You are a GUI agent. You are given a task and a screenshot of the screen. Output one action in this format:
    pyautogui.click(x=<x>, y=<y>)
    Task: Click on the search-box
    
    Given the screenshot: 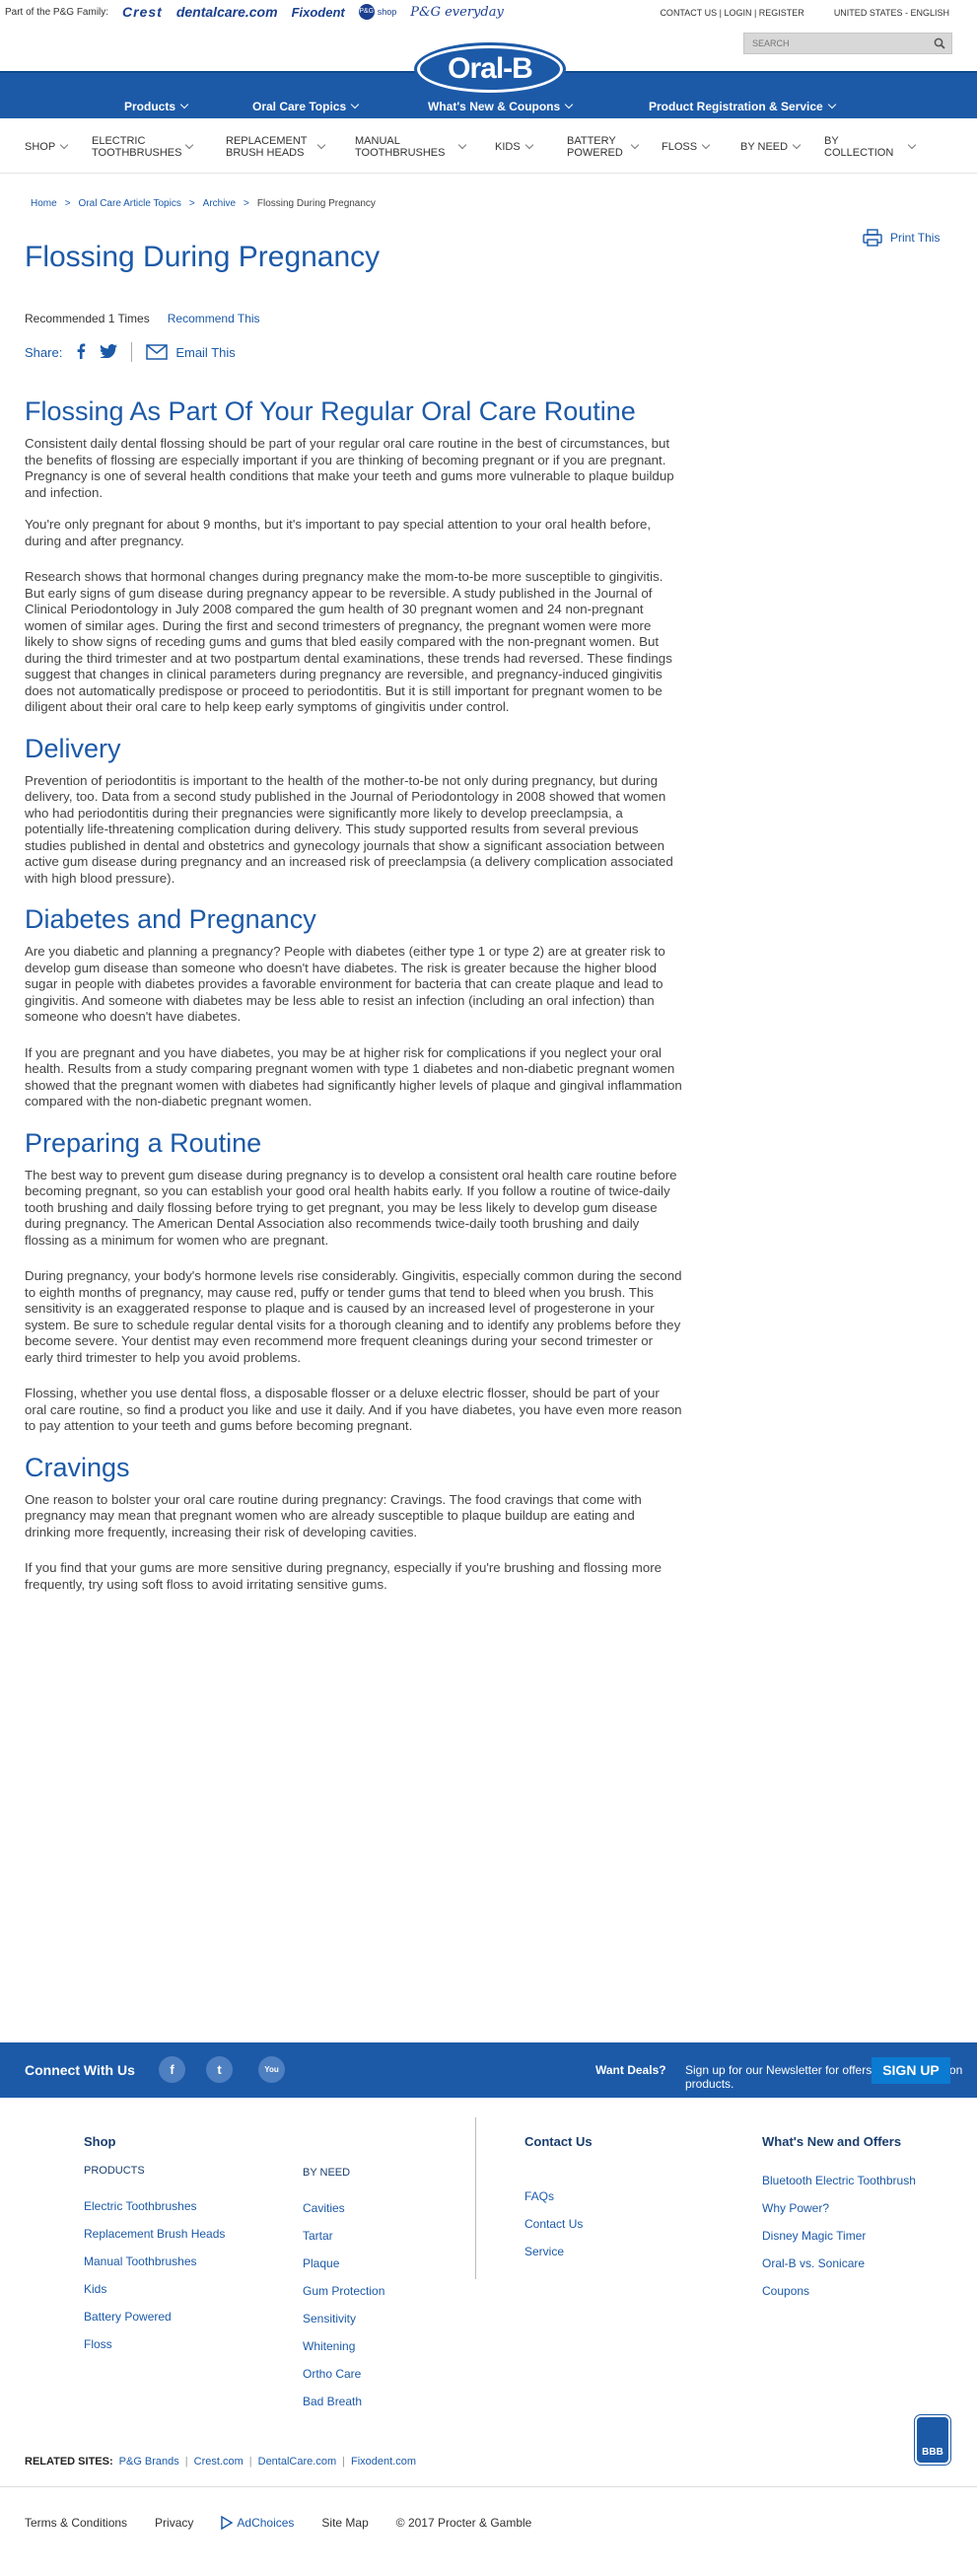 What is the action you would take?
    pyautogui.click(x=847, y=43)
    